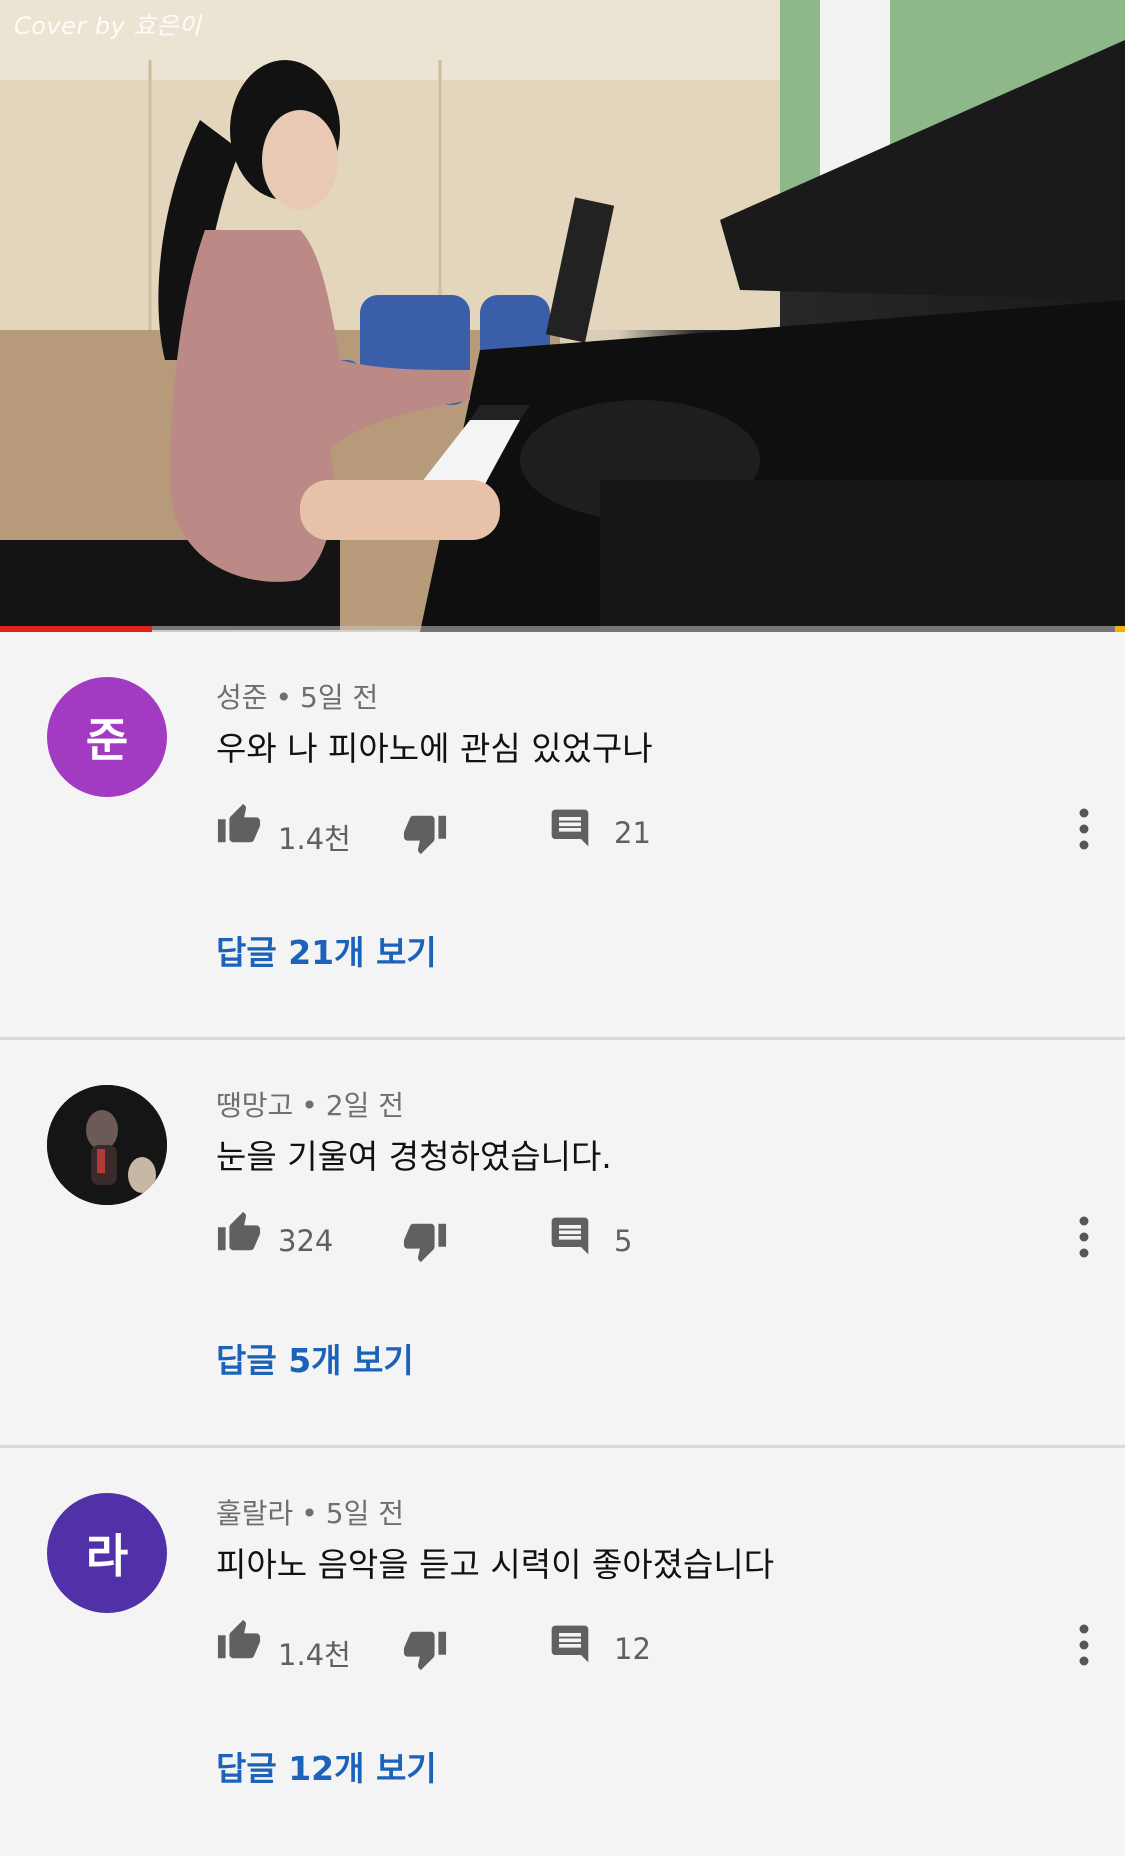  Describe the element at coordinates (326, 950) in the screenshot. I see `view-replies-link: 답글 21개 보기` at that location.